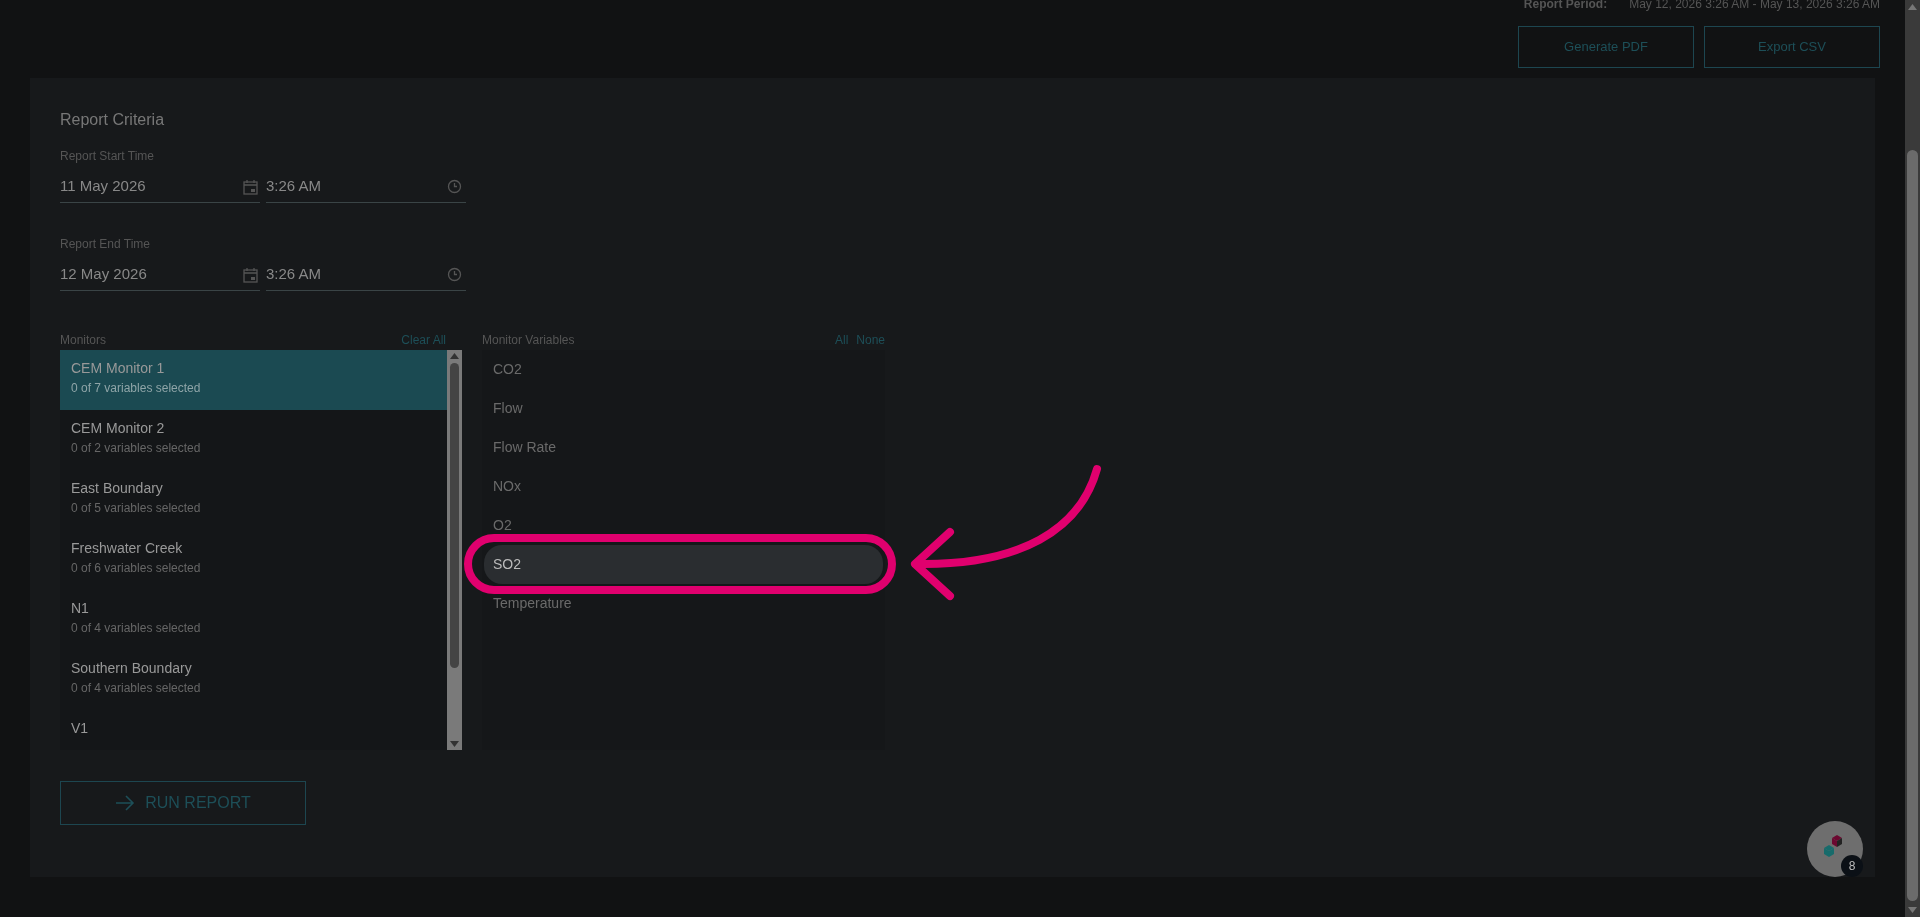 This screenshot has width=1920, height=917. What do you see at coordinates (683, 408) in the screenshot?
I see `variable-item: Flow` at bounding box center [683, 408].